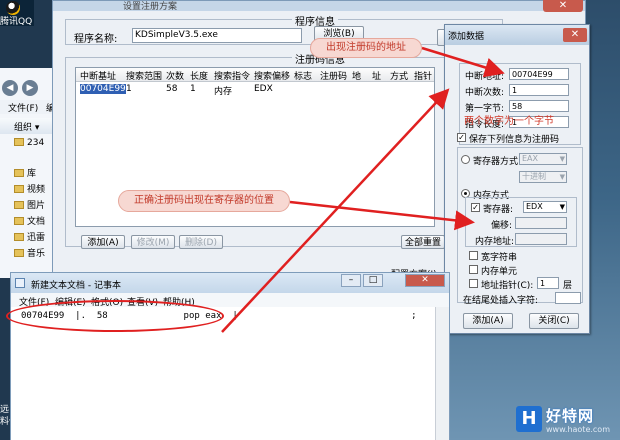  I want to click on arrow-to-register, so click(382, 215).